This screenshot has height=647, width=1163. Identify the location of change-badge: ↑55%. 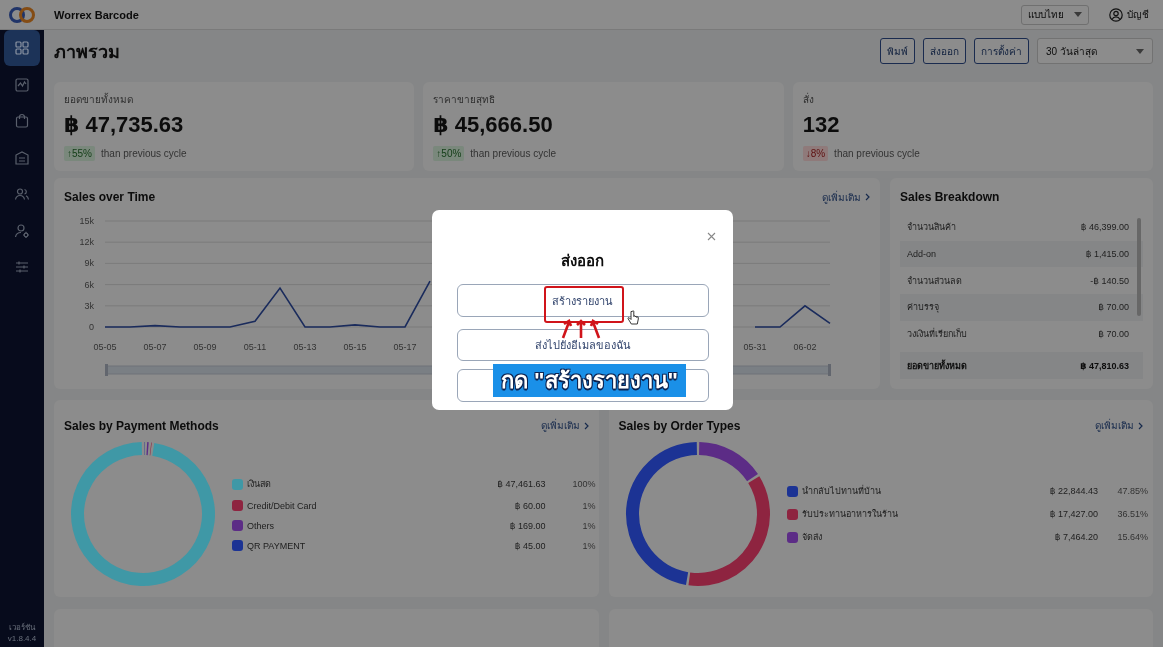
(79, 153).